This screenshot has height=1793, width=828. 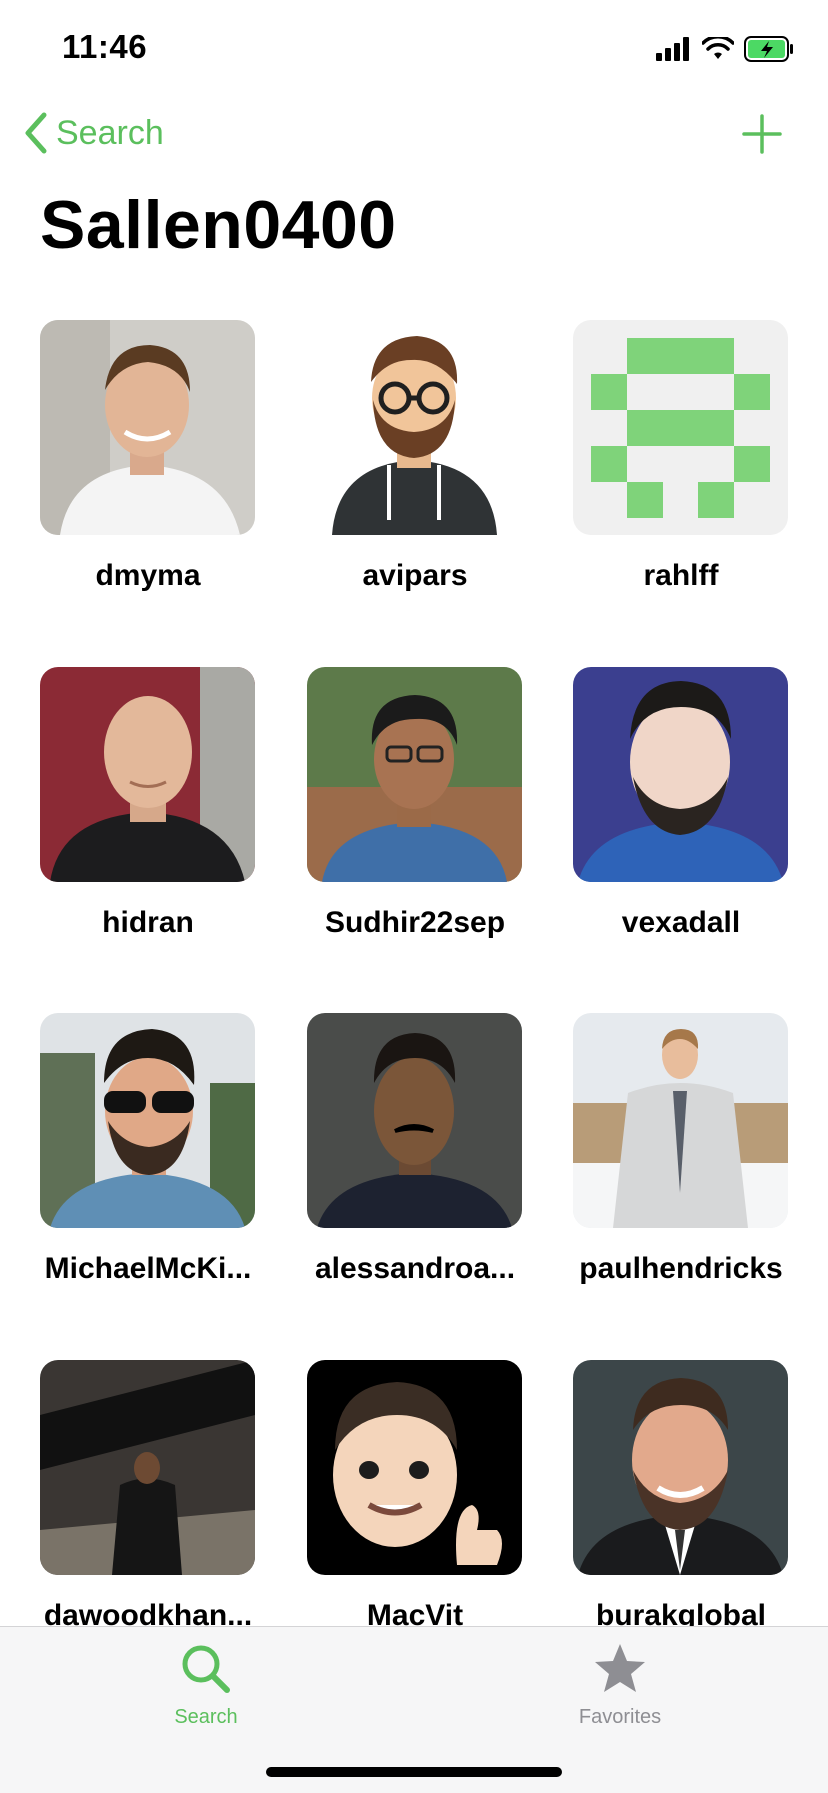 I want to click on username: Sudhir22sep, so click(x=415, y=922).